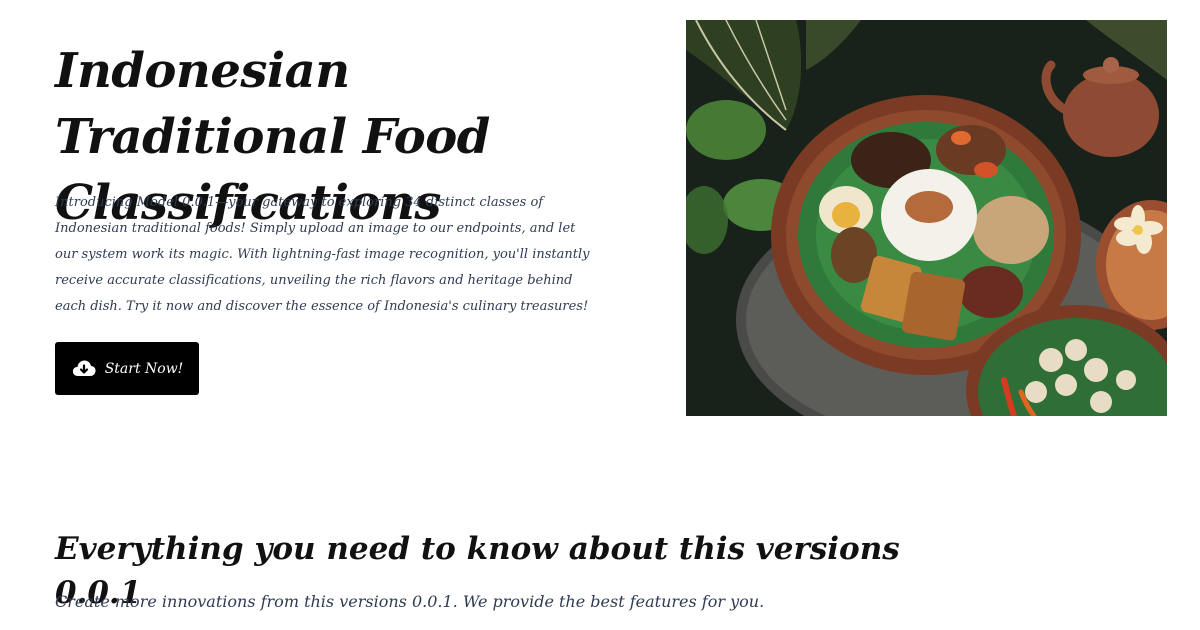 This screenshot has height=630, width=1200. I want to click on cloud-download-icon, so click(84, 369).